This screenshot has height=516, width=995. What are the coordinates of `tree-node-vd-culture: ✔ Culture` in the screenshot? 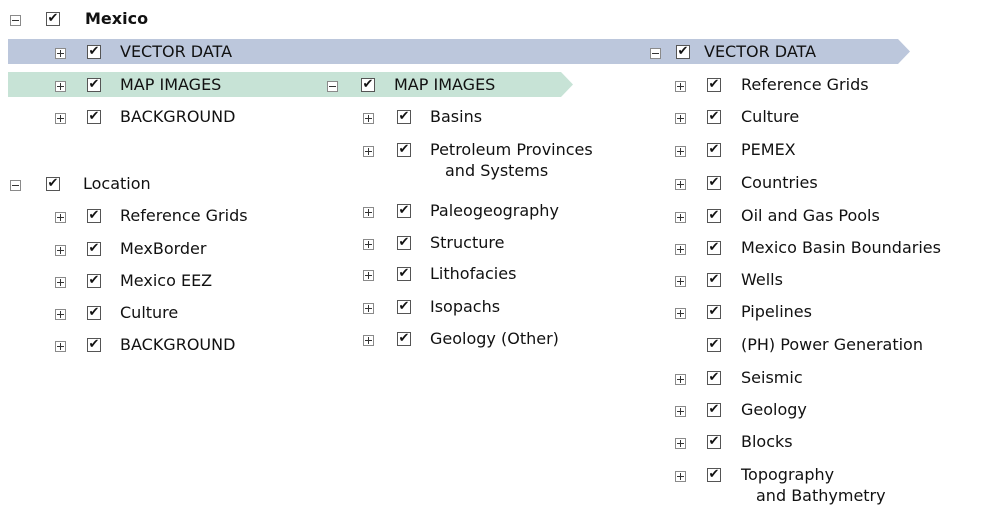 It's located at (815, 120).